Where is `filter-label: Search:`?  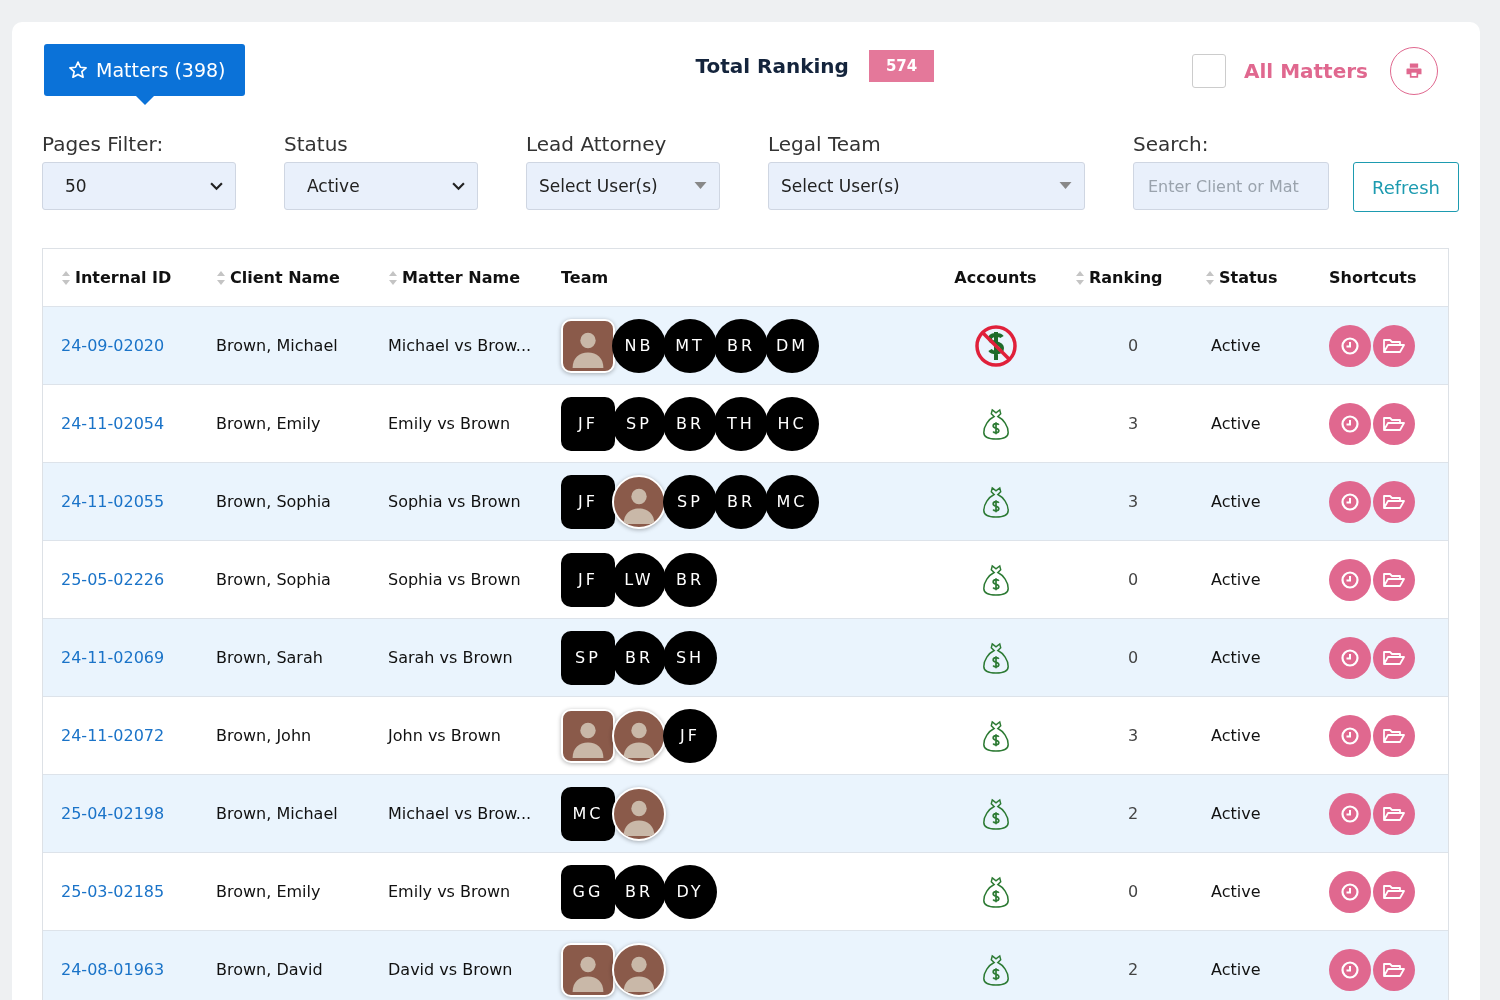
filter-label: Search: is located at coordinates (1171, 144).